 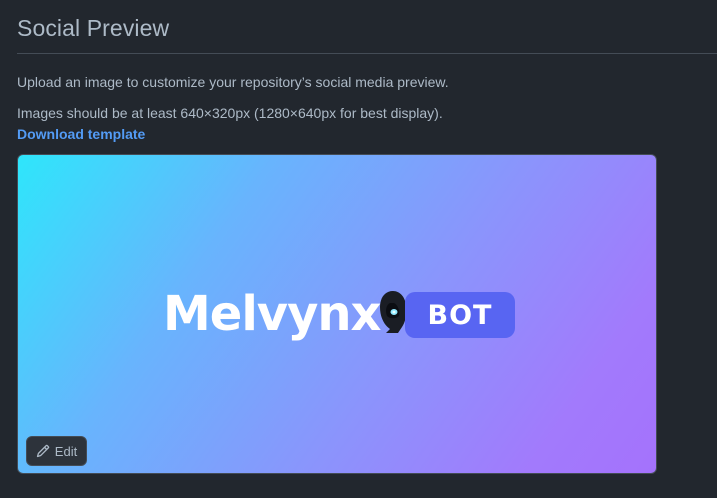 I want to click on edit-button-label: Edit, so click(x=66, y=451).